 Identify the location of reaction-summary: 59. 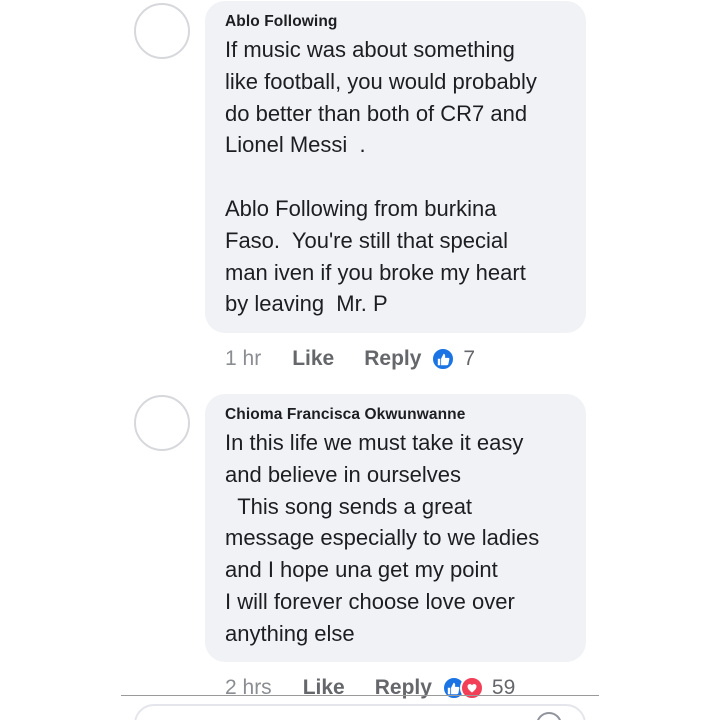
(478, 688).